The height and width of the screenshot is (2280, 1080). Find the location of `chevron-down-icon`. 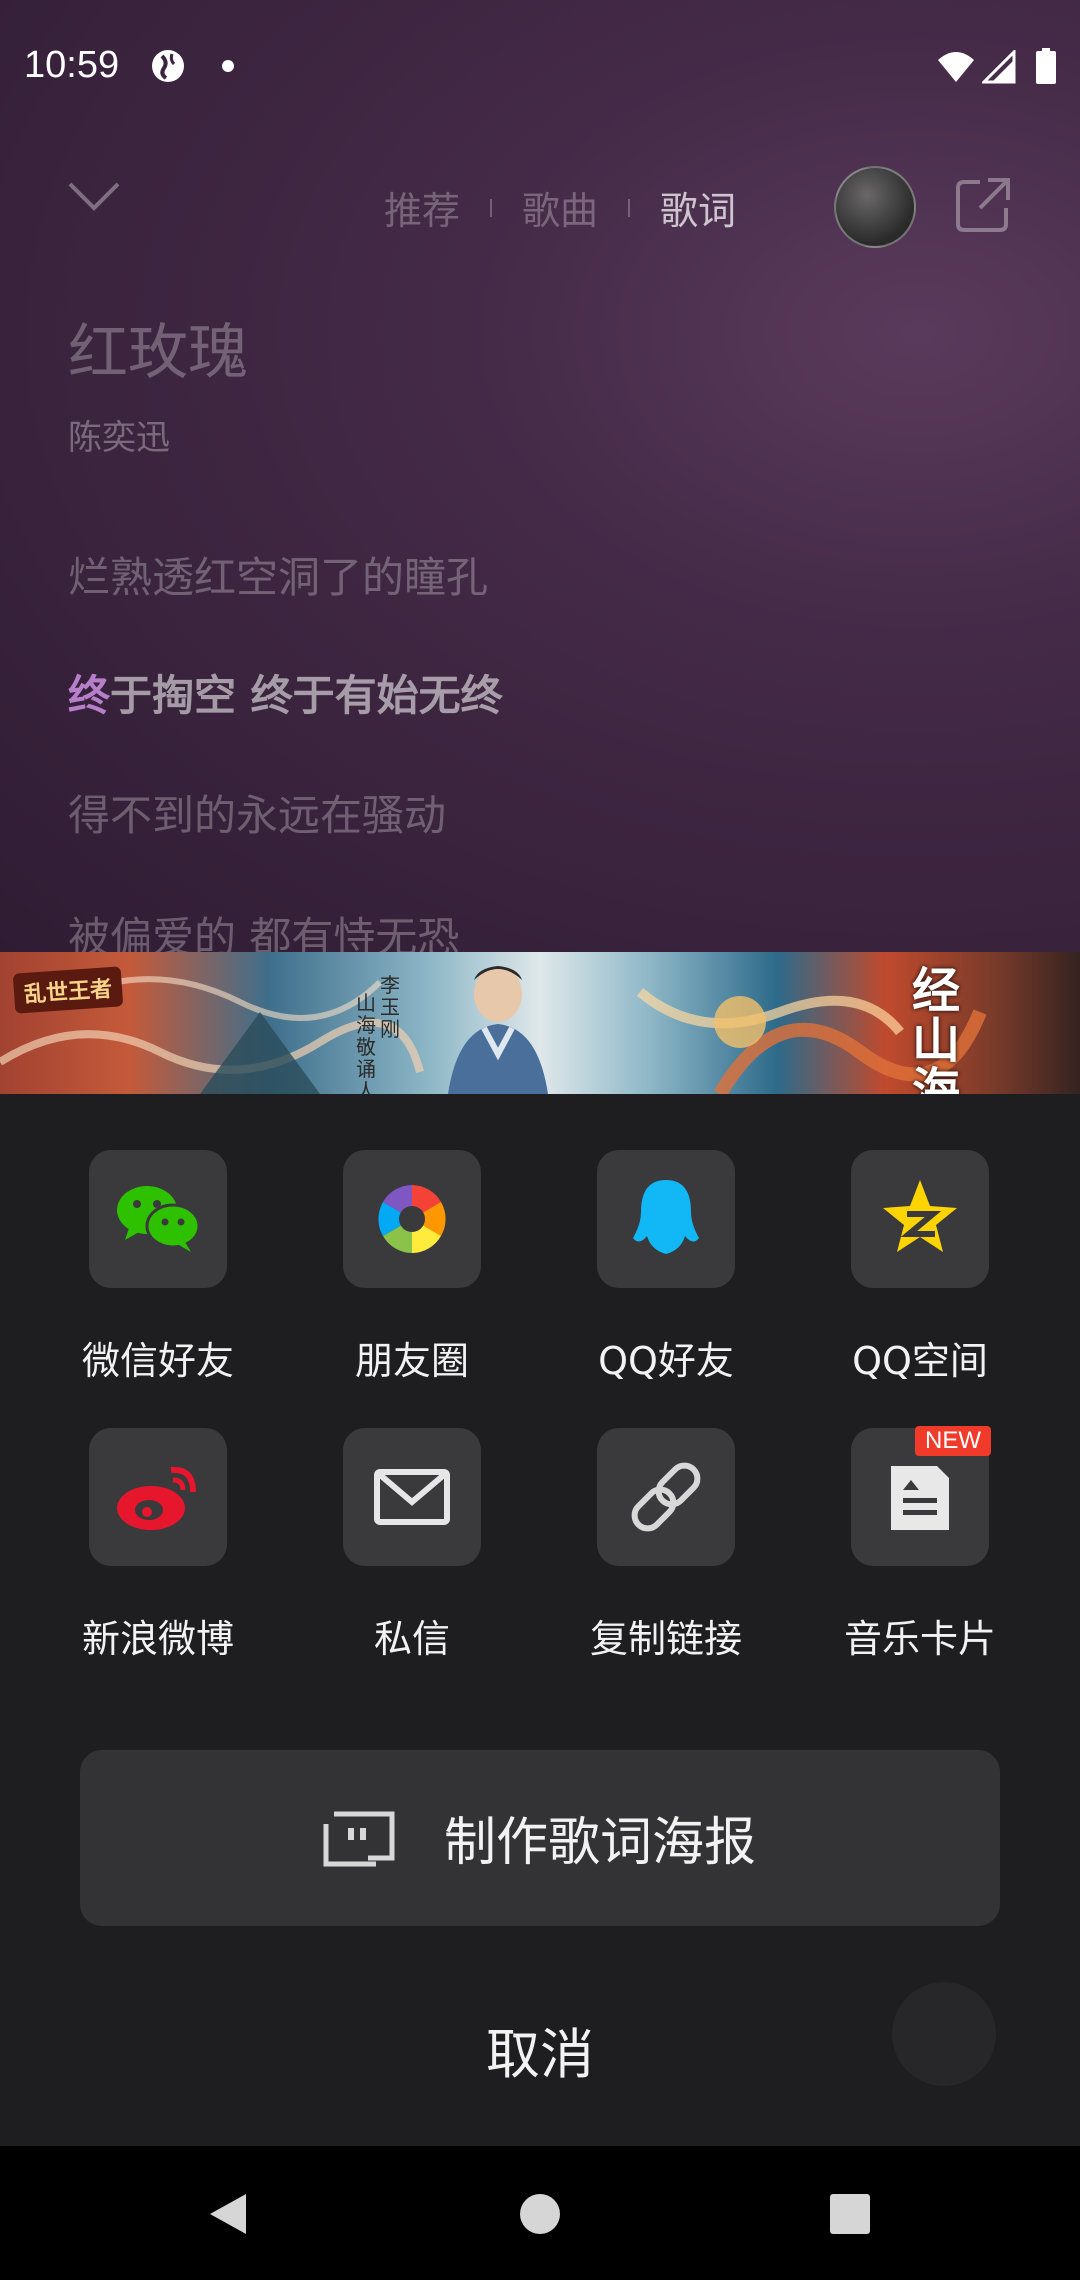

chevron-down-icon is located at coordinates (94, 196).